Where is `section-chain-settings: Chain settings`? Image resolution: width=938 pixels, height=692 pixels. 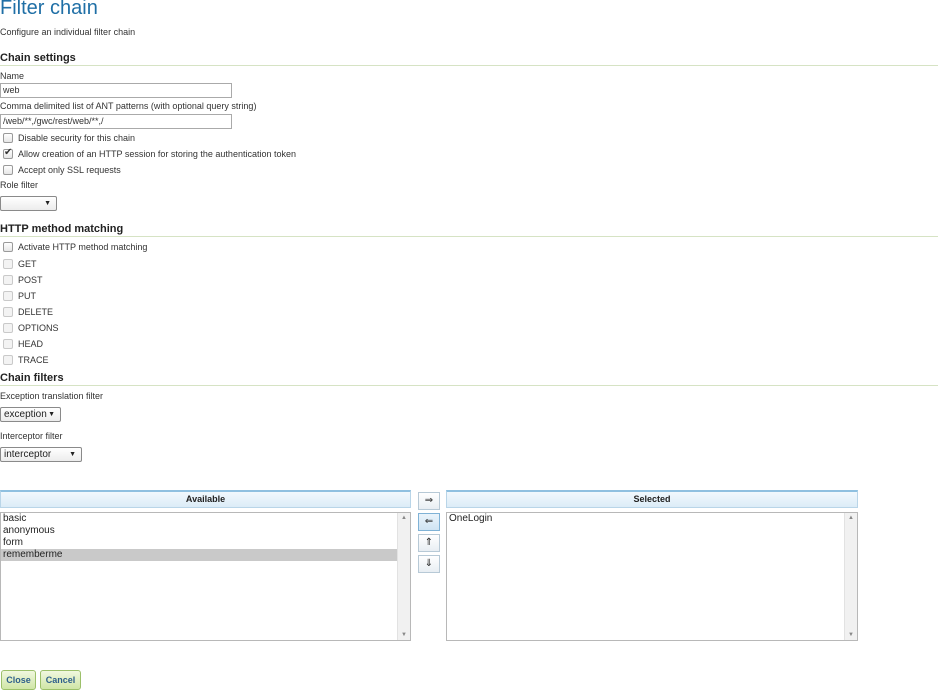
section-chain-settings: Chain settings is located at coordinates (469, 59).